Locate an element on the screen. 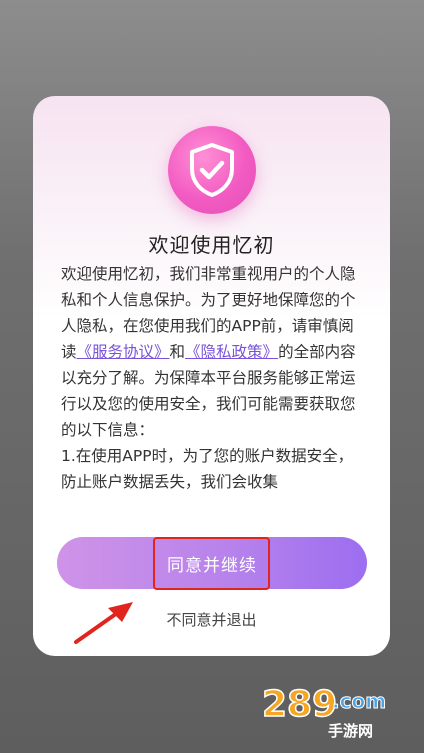 This screenshot has width=424, height=753. privacy-policy-link: 《隐私政策》 is located at coordinates (231, 352).